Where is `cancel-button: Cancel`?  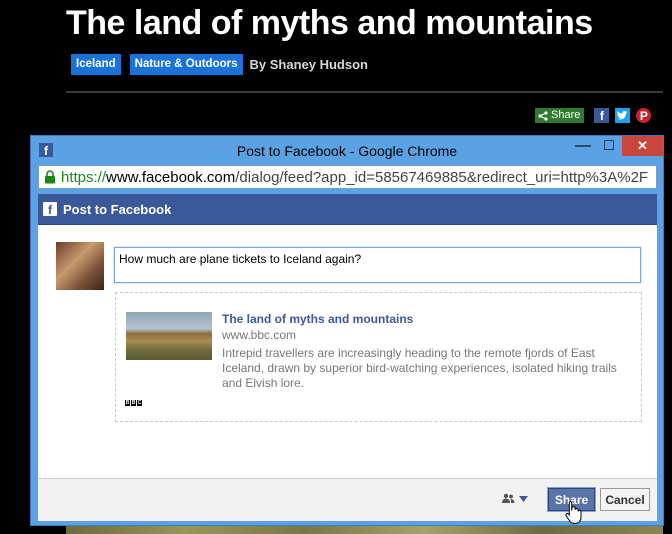
cancel-button: Cancel is located at coordinates (625, 499).